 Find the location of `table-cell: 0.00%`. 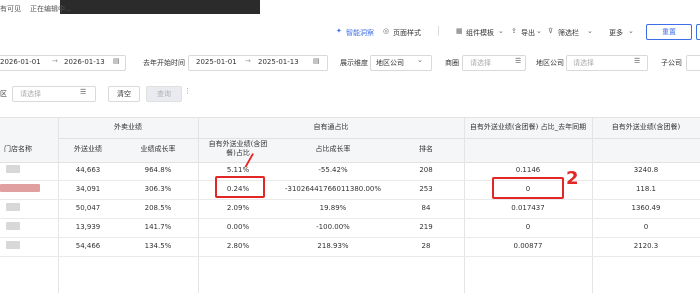

table-cell: 0.00% is located at coordinates (238, 227).